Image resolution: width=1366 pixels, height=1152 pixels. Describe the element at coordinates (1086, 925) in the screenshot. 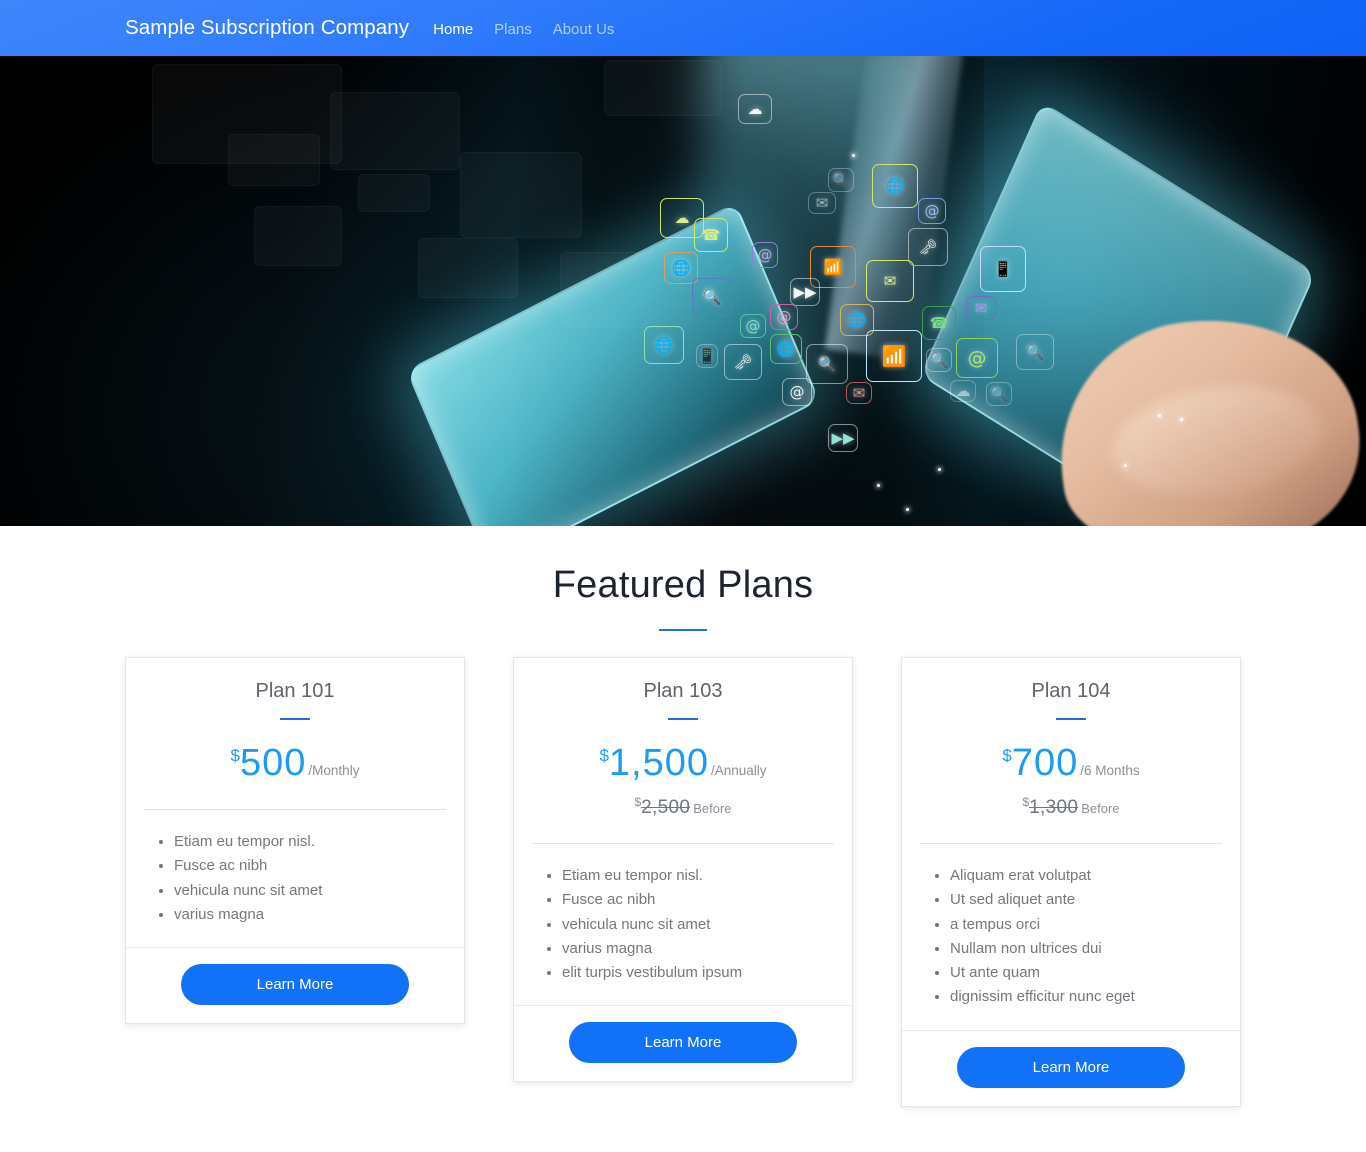

I see `list-item: a tempus orci` at that location.